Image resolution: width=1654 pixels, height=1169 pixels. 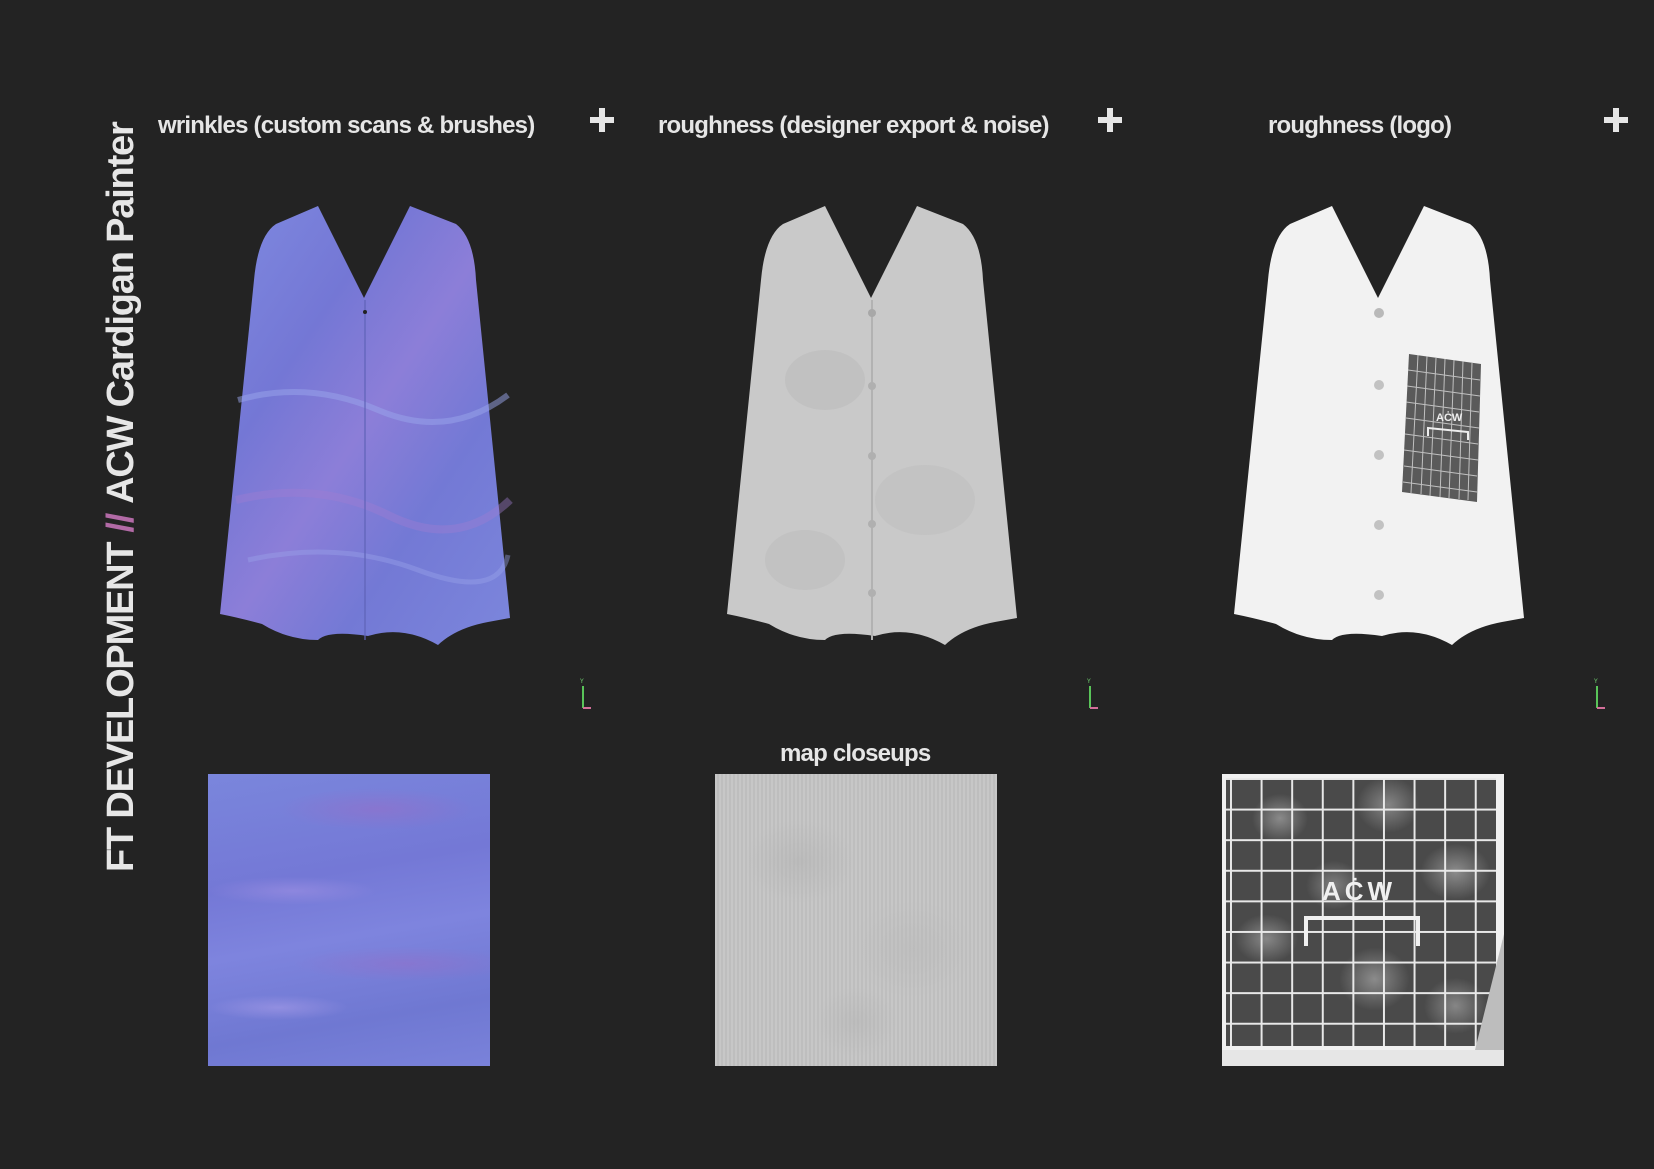 I want to click on closeup-logo-map: AĊW, so click(x=1363, y=920).